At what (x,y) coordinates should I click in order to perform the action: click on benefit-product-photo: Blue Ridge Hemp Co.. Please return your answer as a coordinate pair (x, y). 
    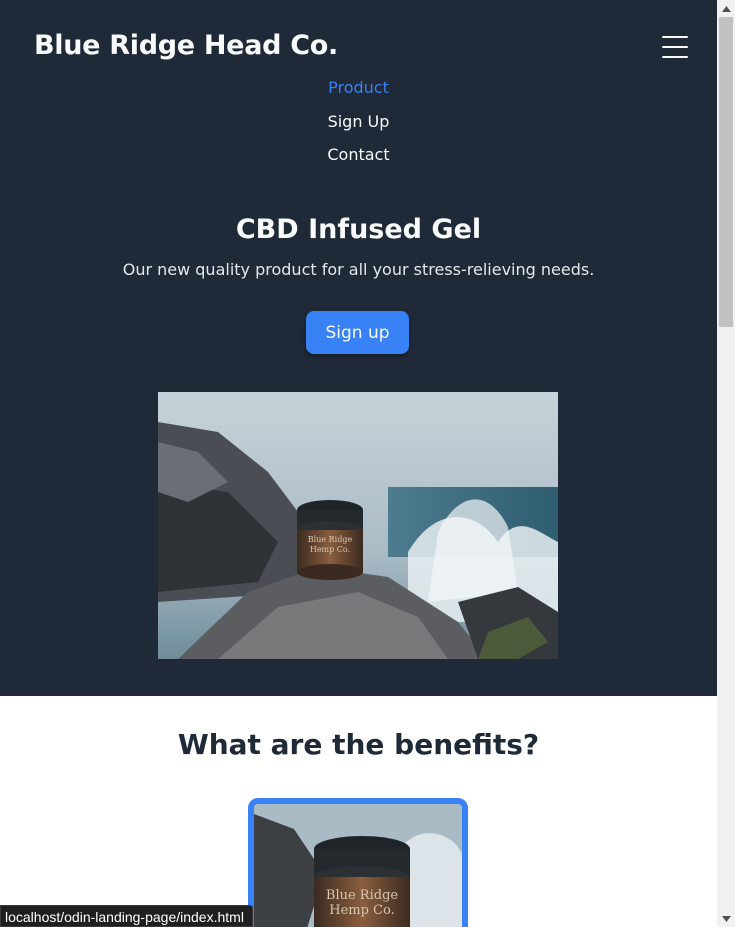
    Looking at the image, I should click on (358, 865).